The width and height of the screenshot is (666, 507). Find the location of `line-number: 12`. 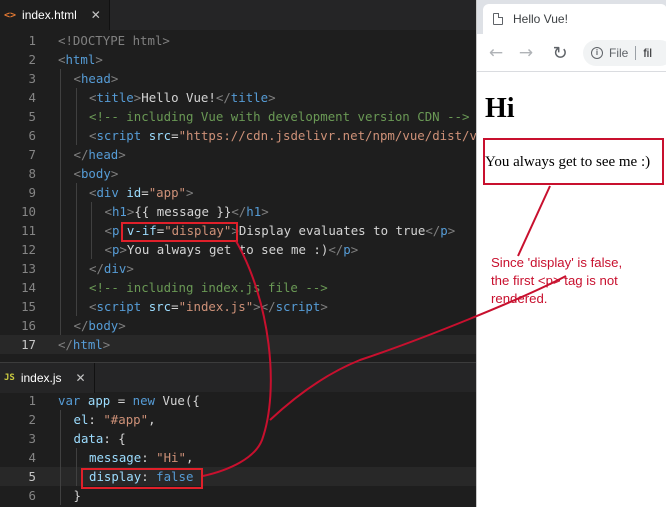

line-number: 12 is located at coordinates (28, 249).